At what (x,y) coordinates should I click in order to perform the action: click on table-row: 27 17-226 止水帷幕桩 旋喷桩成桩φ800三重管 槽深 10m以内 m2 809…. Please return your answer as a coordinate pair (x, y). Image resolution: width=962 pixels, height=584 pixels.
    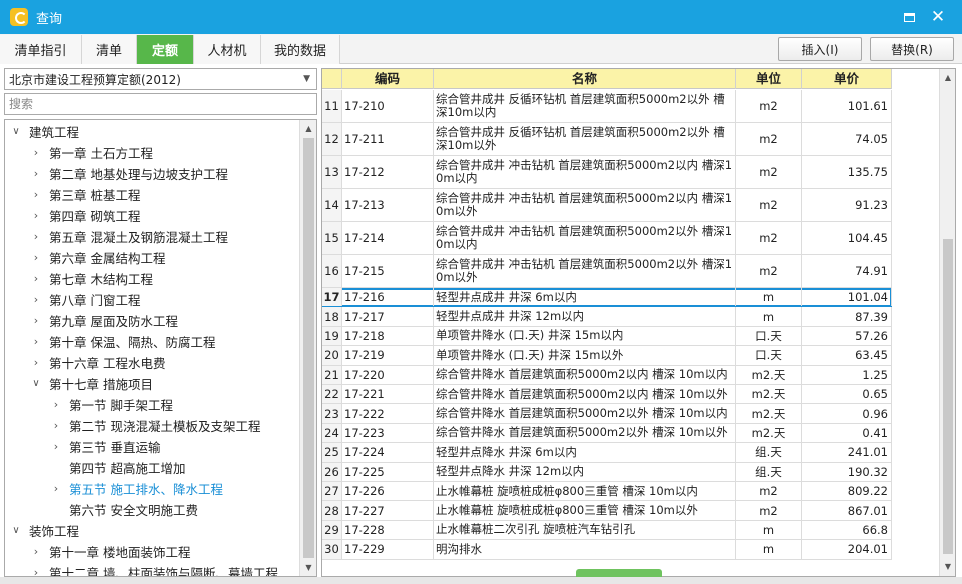
    Looking at the image, I should click on (607, 492).